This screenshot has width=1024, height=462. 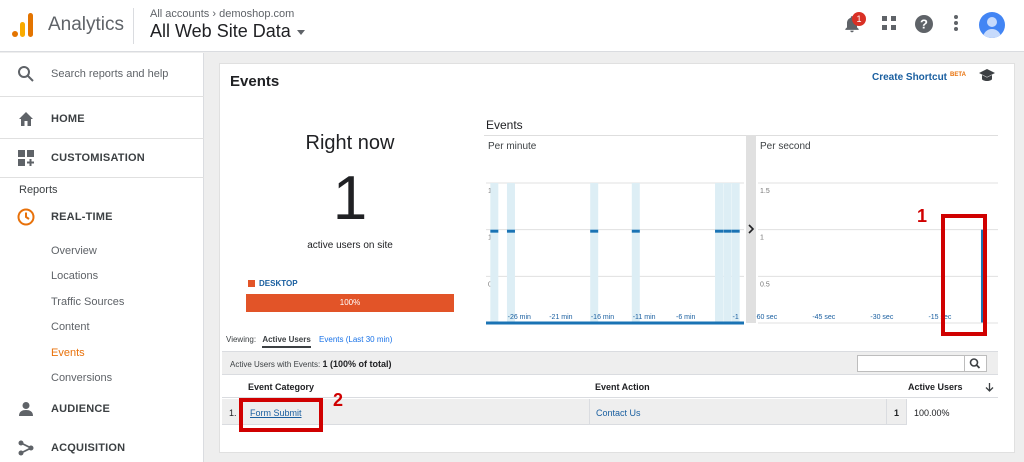 What do you see at coordinates (241, 339) in the screenshot?
I see `viewing-label: Viewing:` at bounding box center [241, 339].